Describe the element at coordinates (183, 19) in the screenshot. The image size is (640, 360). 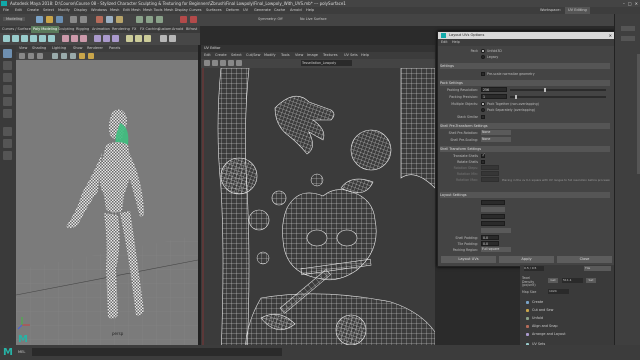
I see `render-icon` at that location.